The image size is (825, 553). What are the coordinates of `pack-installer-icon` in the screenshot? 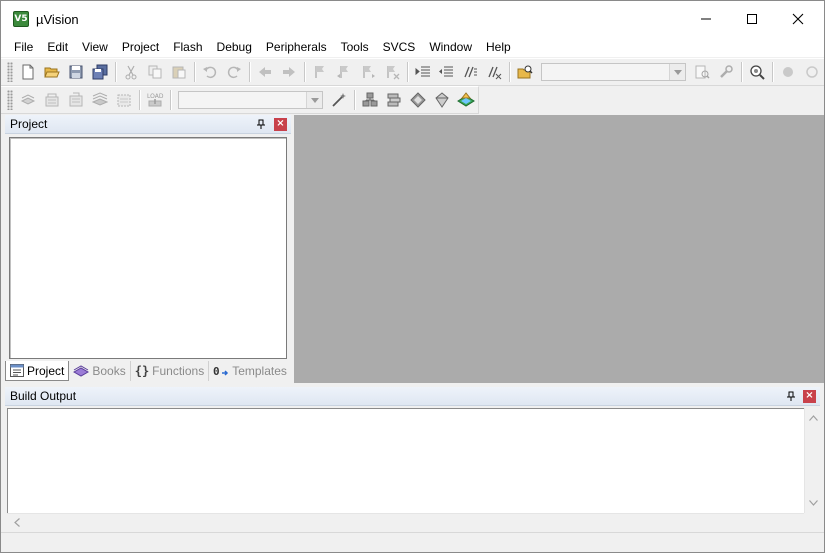 It's located at (466, 99).